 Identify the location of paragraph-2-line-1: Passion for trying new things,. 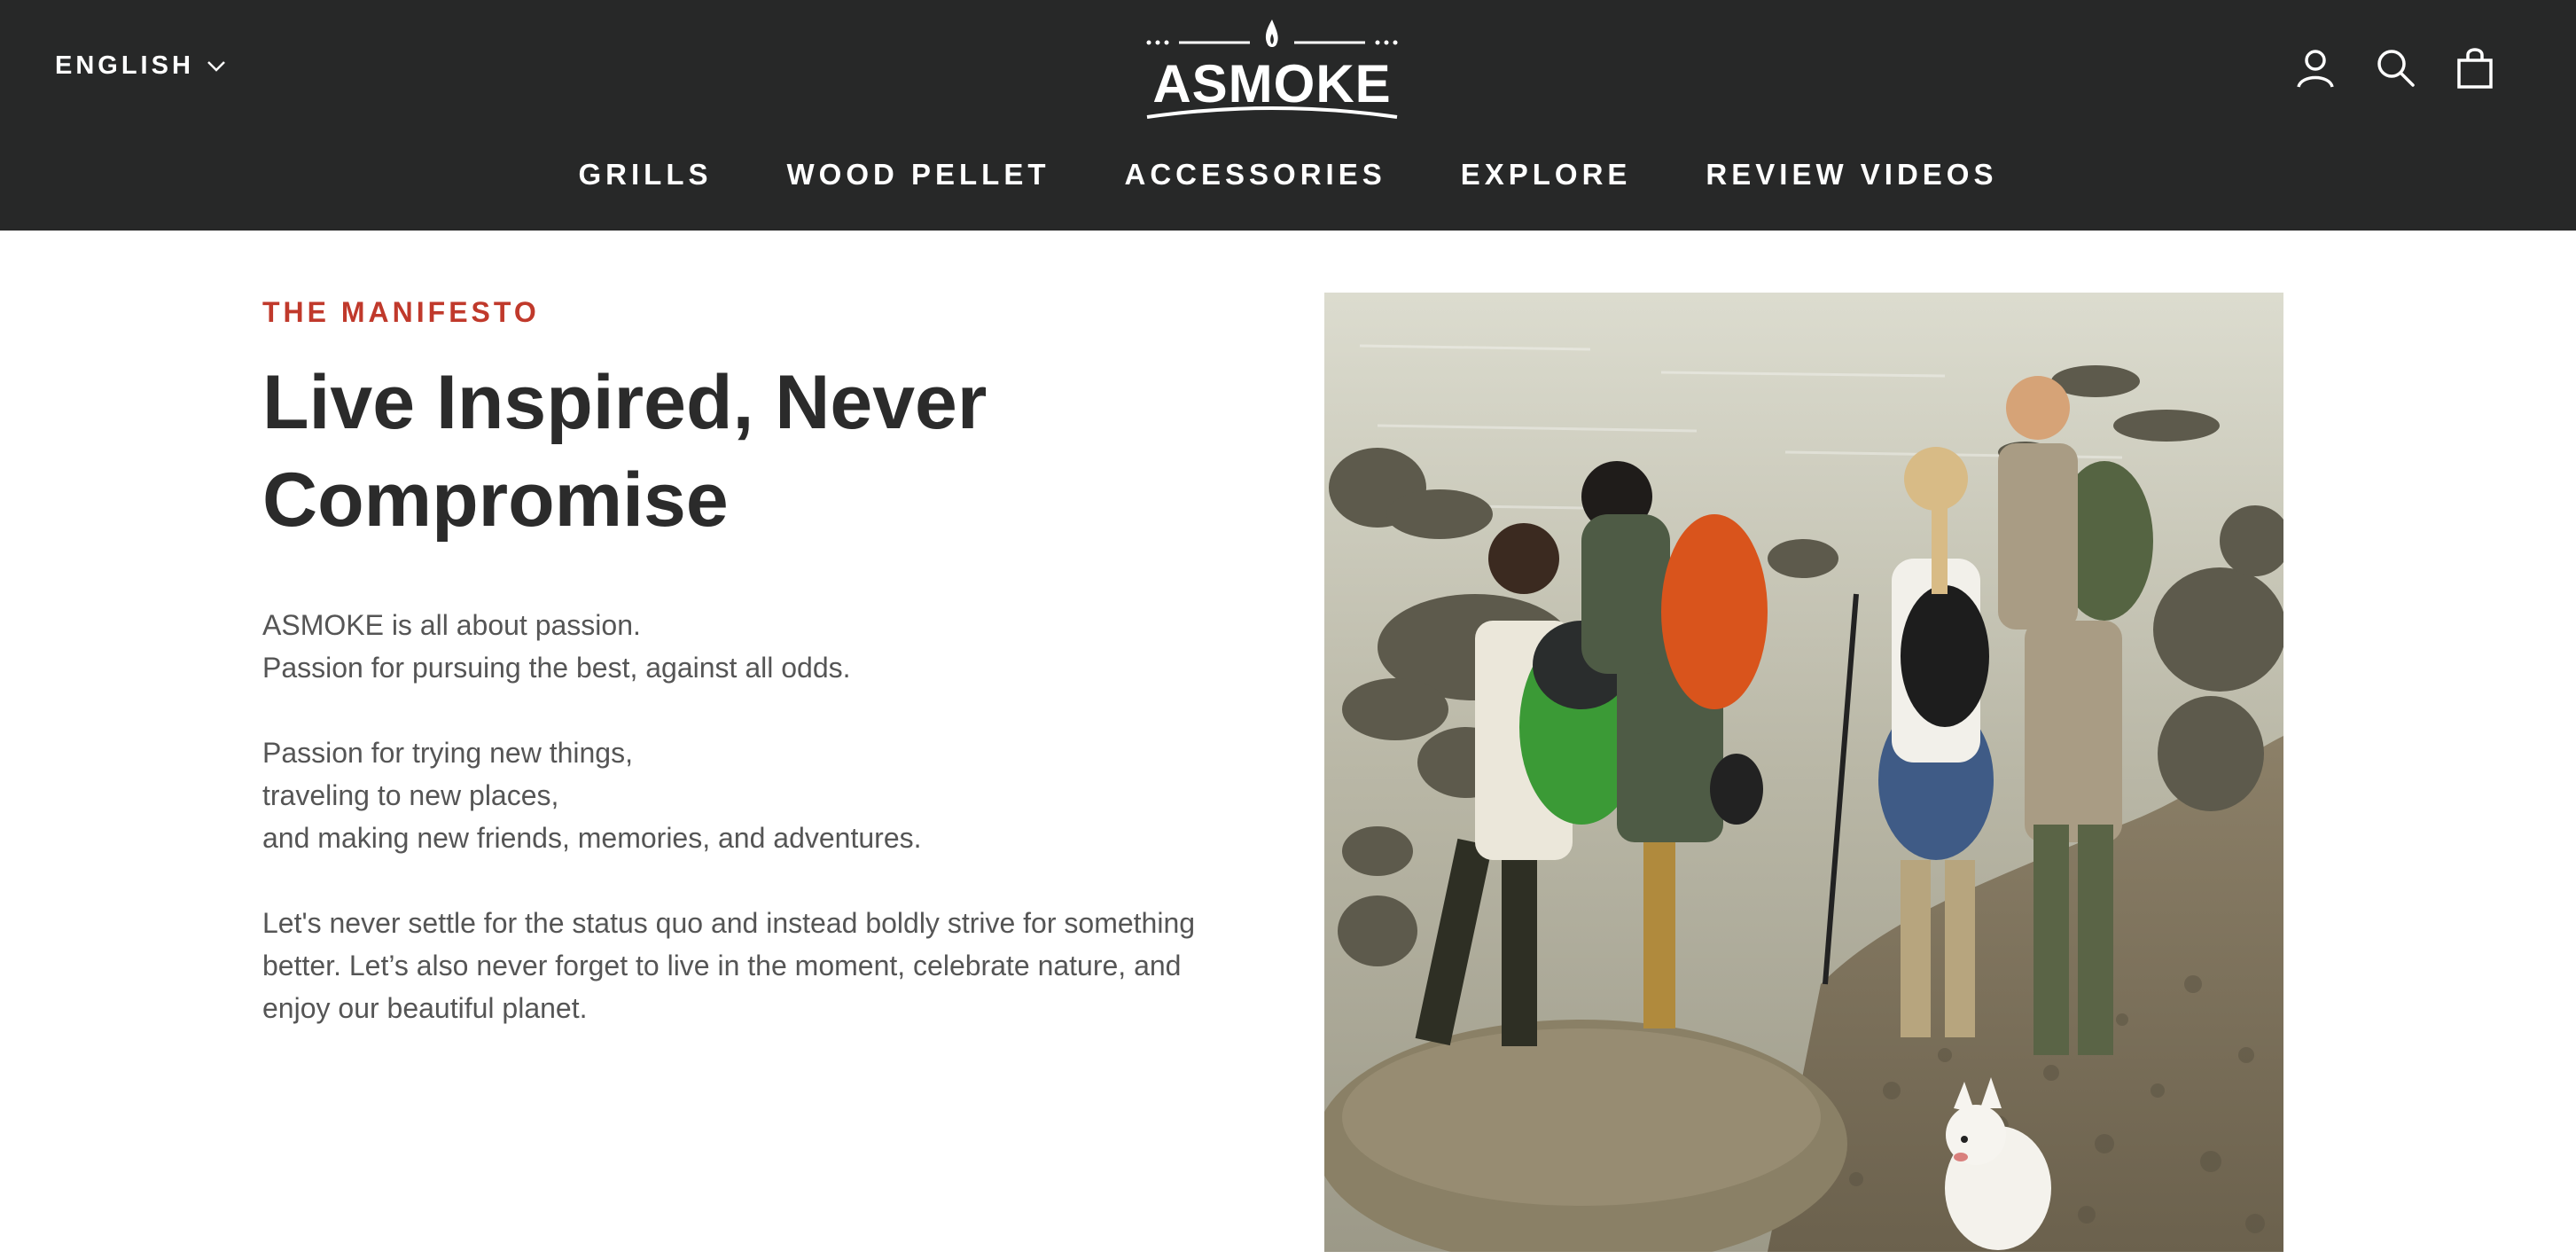
(447, 753).